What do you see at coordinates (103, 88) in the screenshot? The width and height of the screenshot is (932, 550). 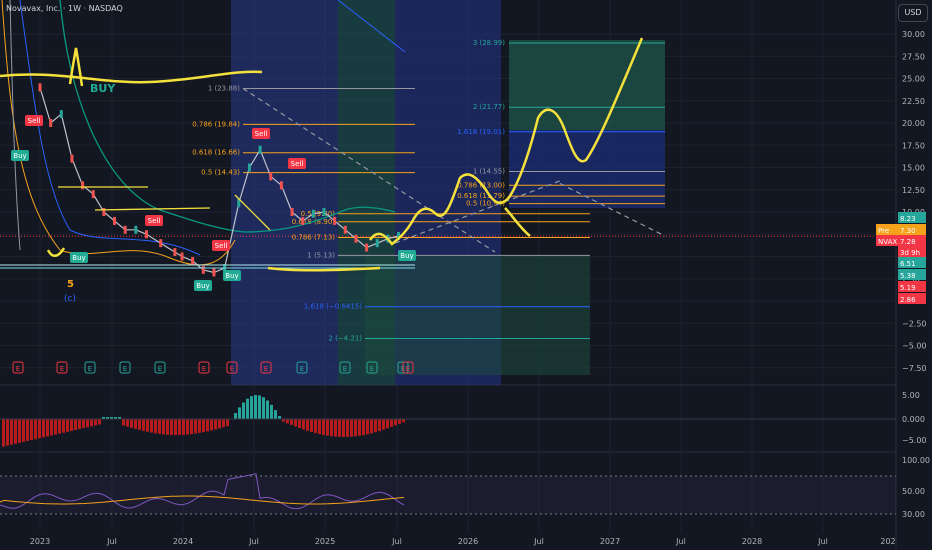 I see `buy-annotation: BUY` at bounding box center [103, 88].